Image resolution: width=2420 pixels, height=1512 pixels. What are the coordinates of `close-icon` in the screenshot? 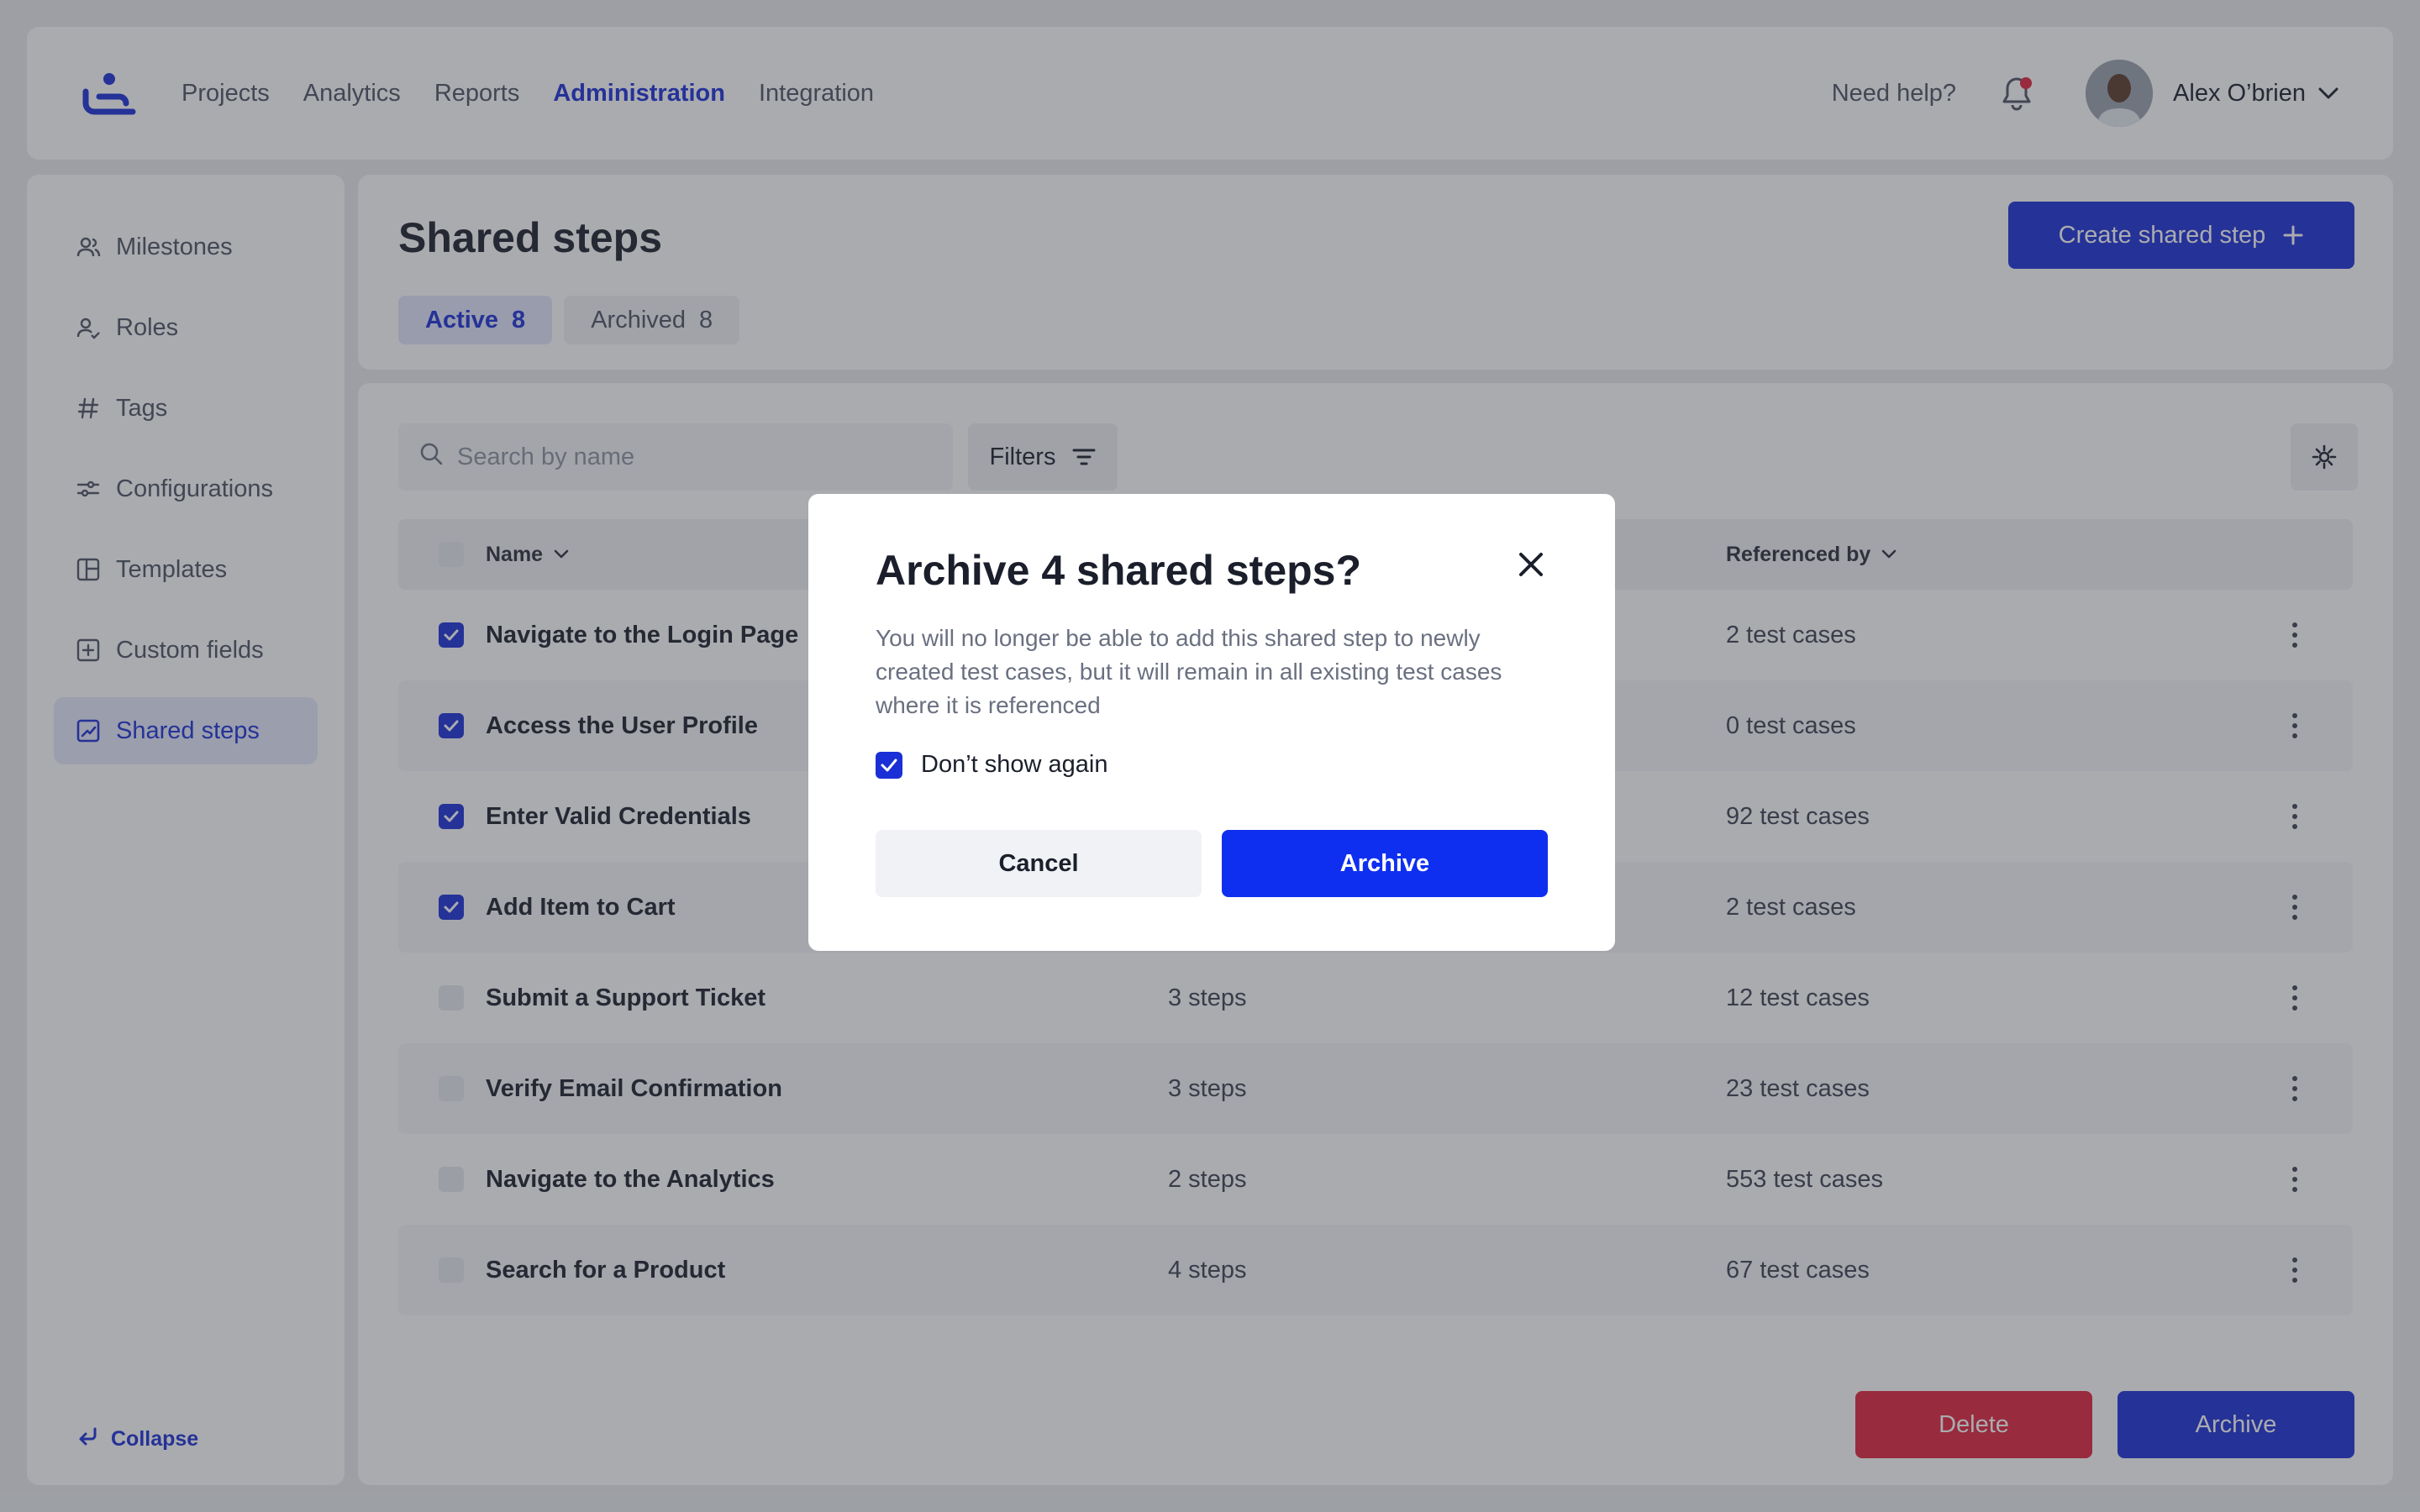 It's located at (1531, 564).